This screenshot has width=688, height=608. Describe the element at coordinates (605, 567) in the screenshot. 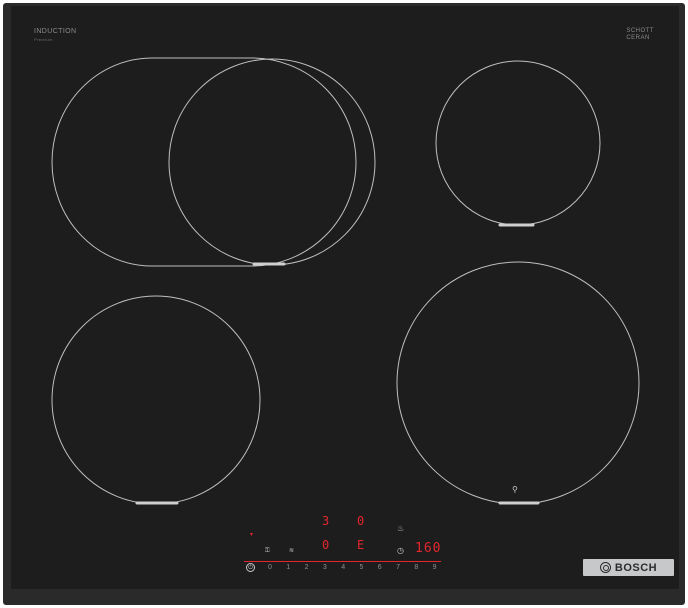

I see `bosch-logo-icon` at that location.